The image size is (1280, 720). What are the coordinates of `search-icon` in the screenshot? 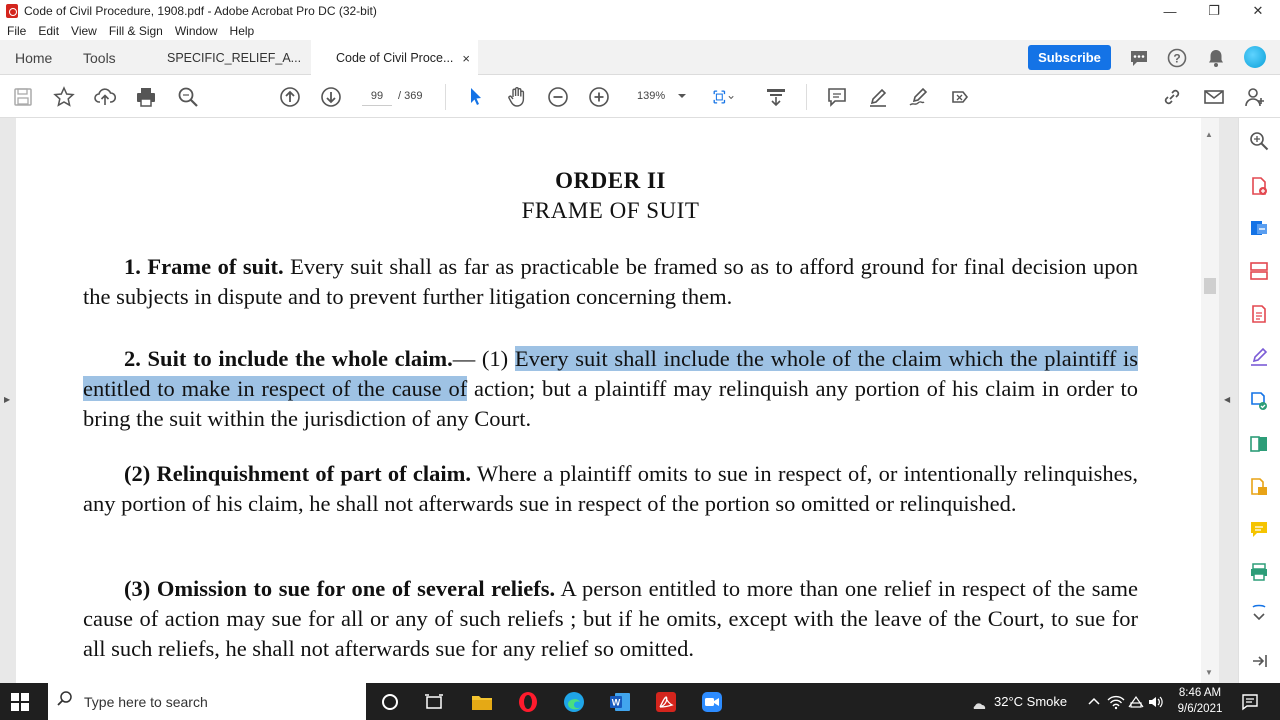 It's located at (65, 701).